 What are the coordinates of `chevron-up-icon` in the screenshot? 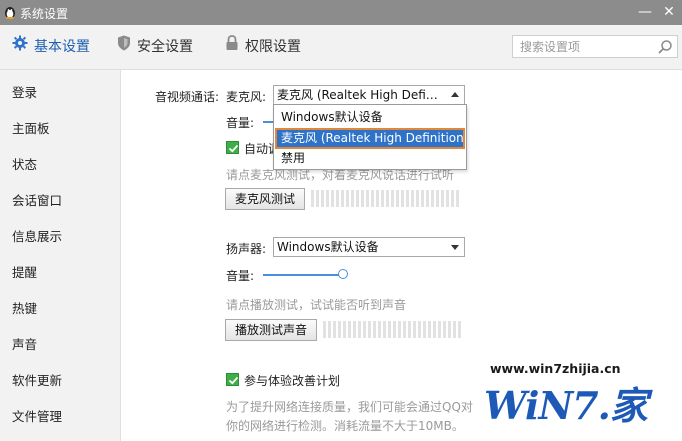 It's located at (455, 94).